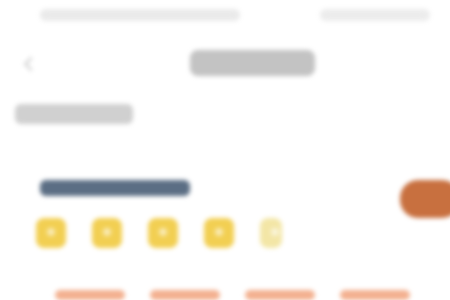  Describe the element at coordinates (225, 294) in the screenshot. I see `bottom-action-row` at that location.